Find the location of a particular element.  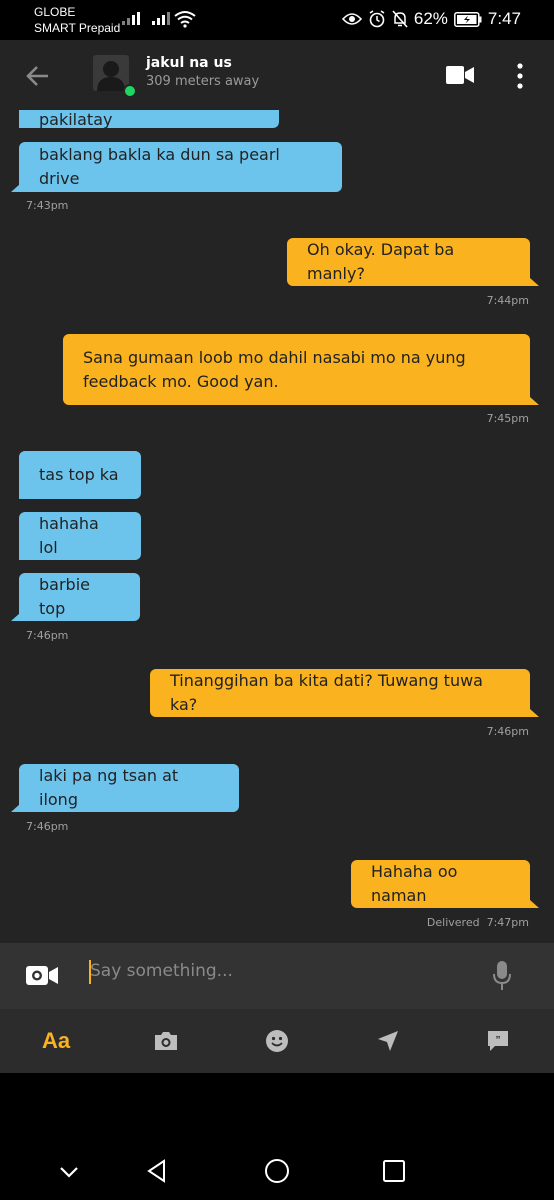

nav-home-icon is located at coordinates (277, 1171).